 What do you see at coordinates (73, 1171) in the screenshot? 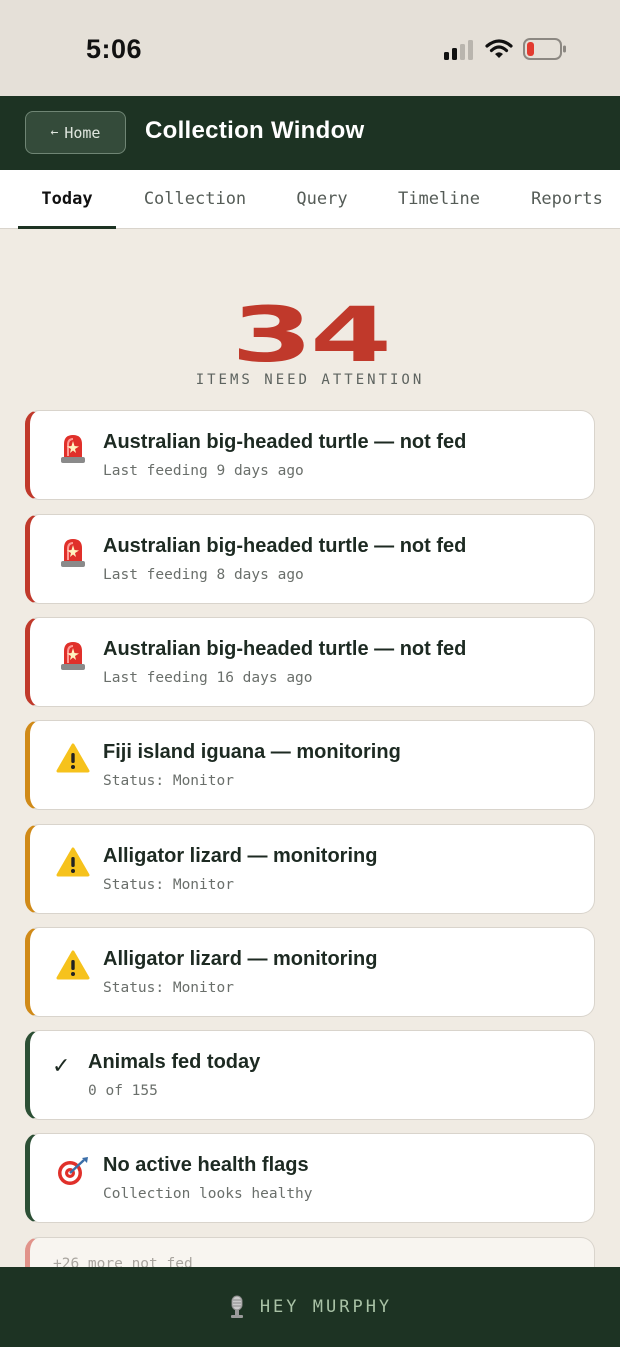
I see `target-icon` at bounding box center [73, 1171].